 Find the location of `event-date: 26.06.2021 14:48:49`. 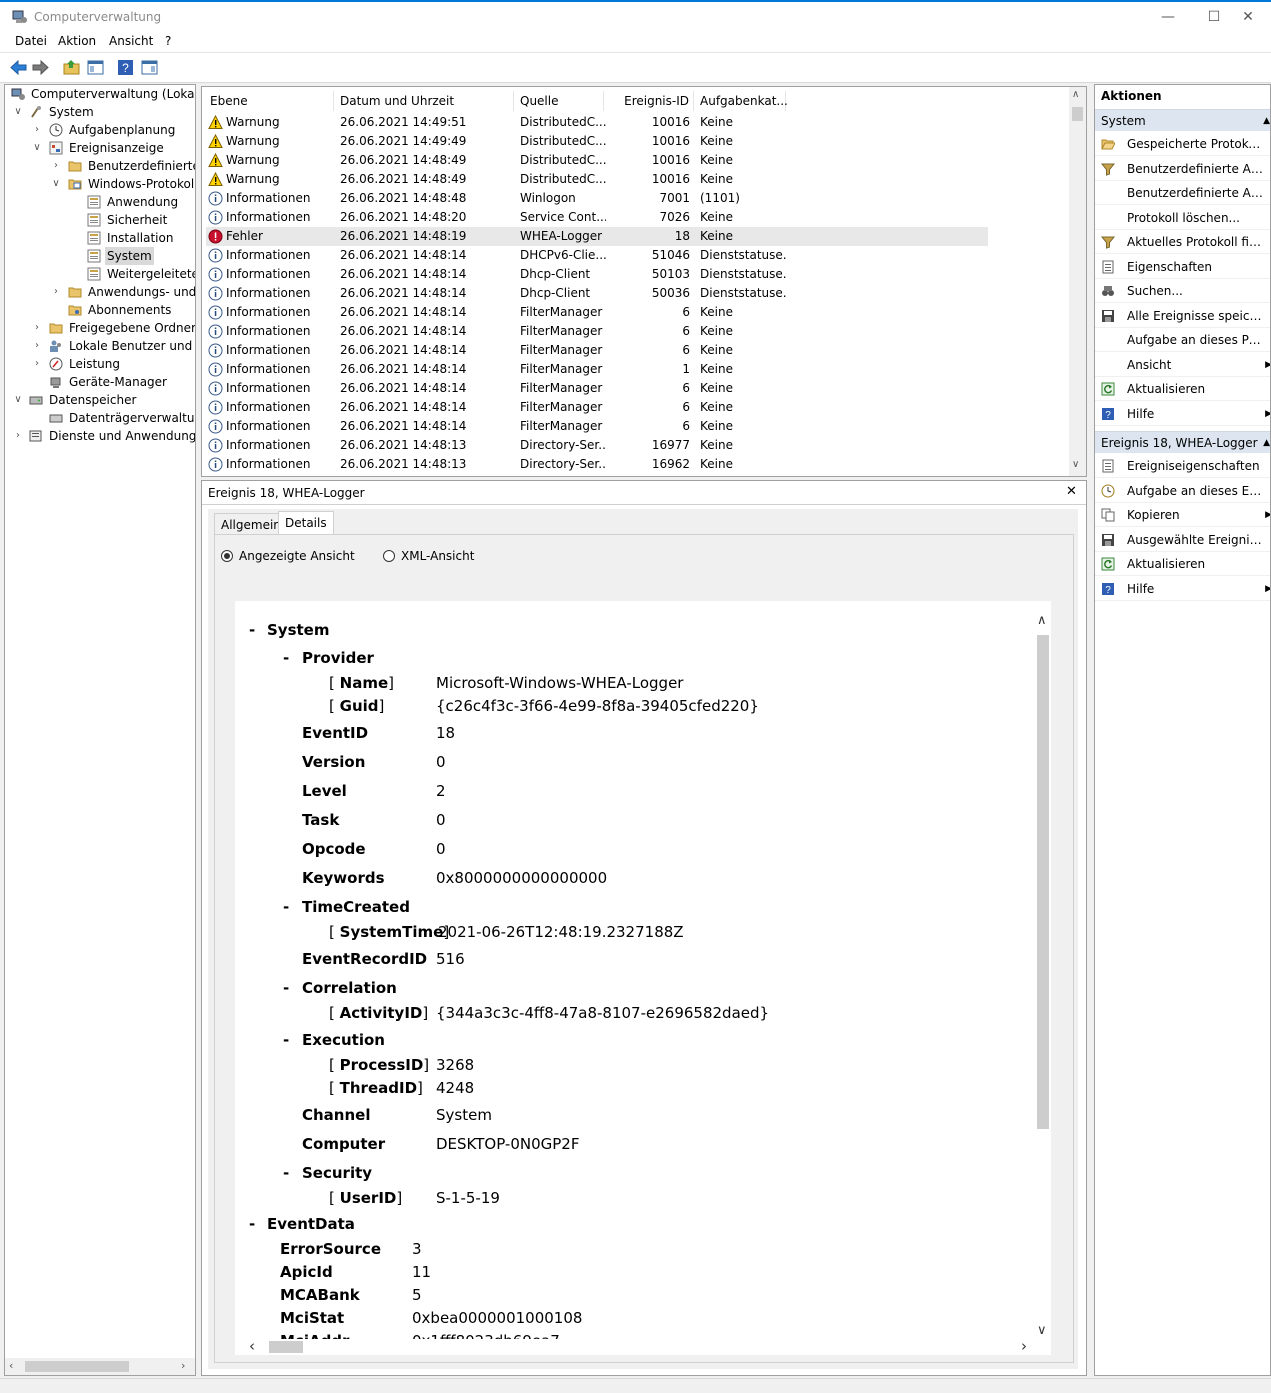

event-date: 26.06.2021 14:48:49 is located at coordinates (403, 179).